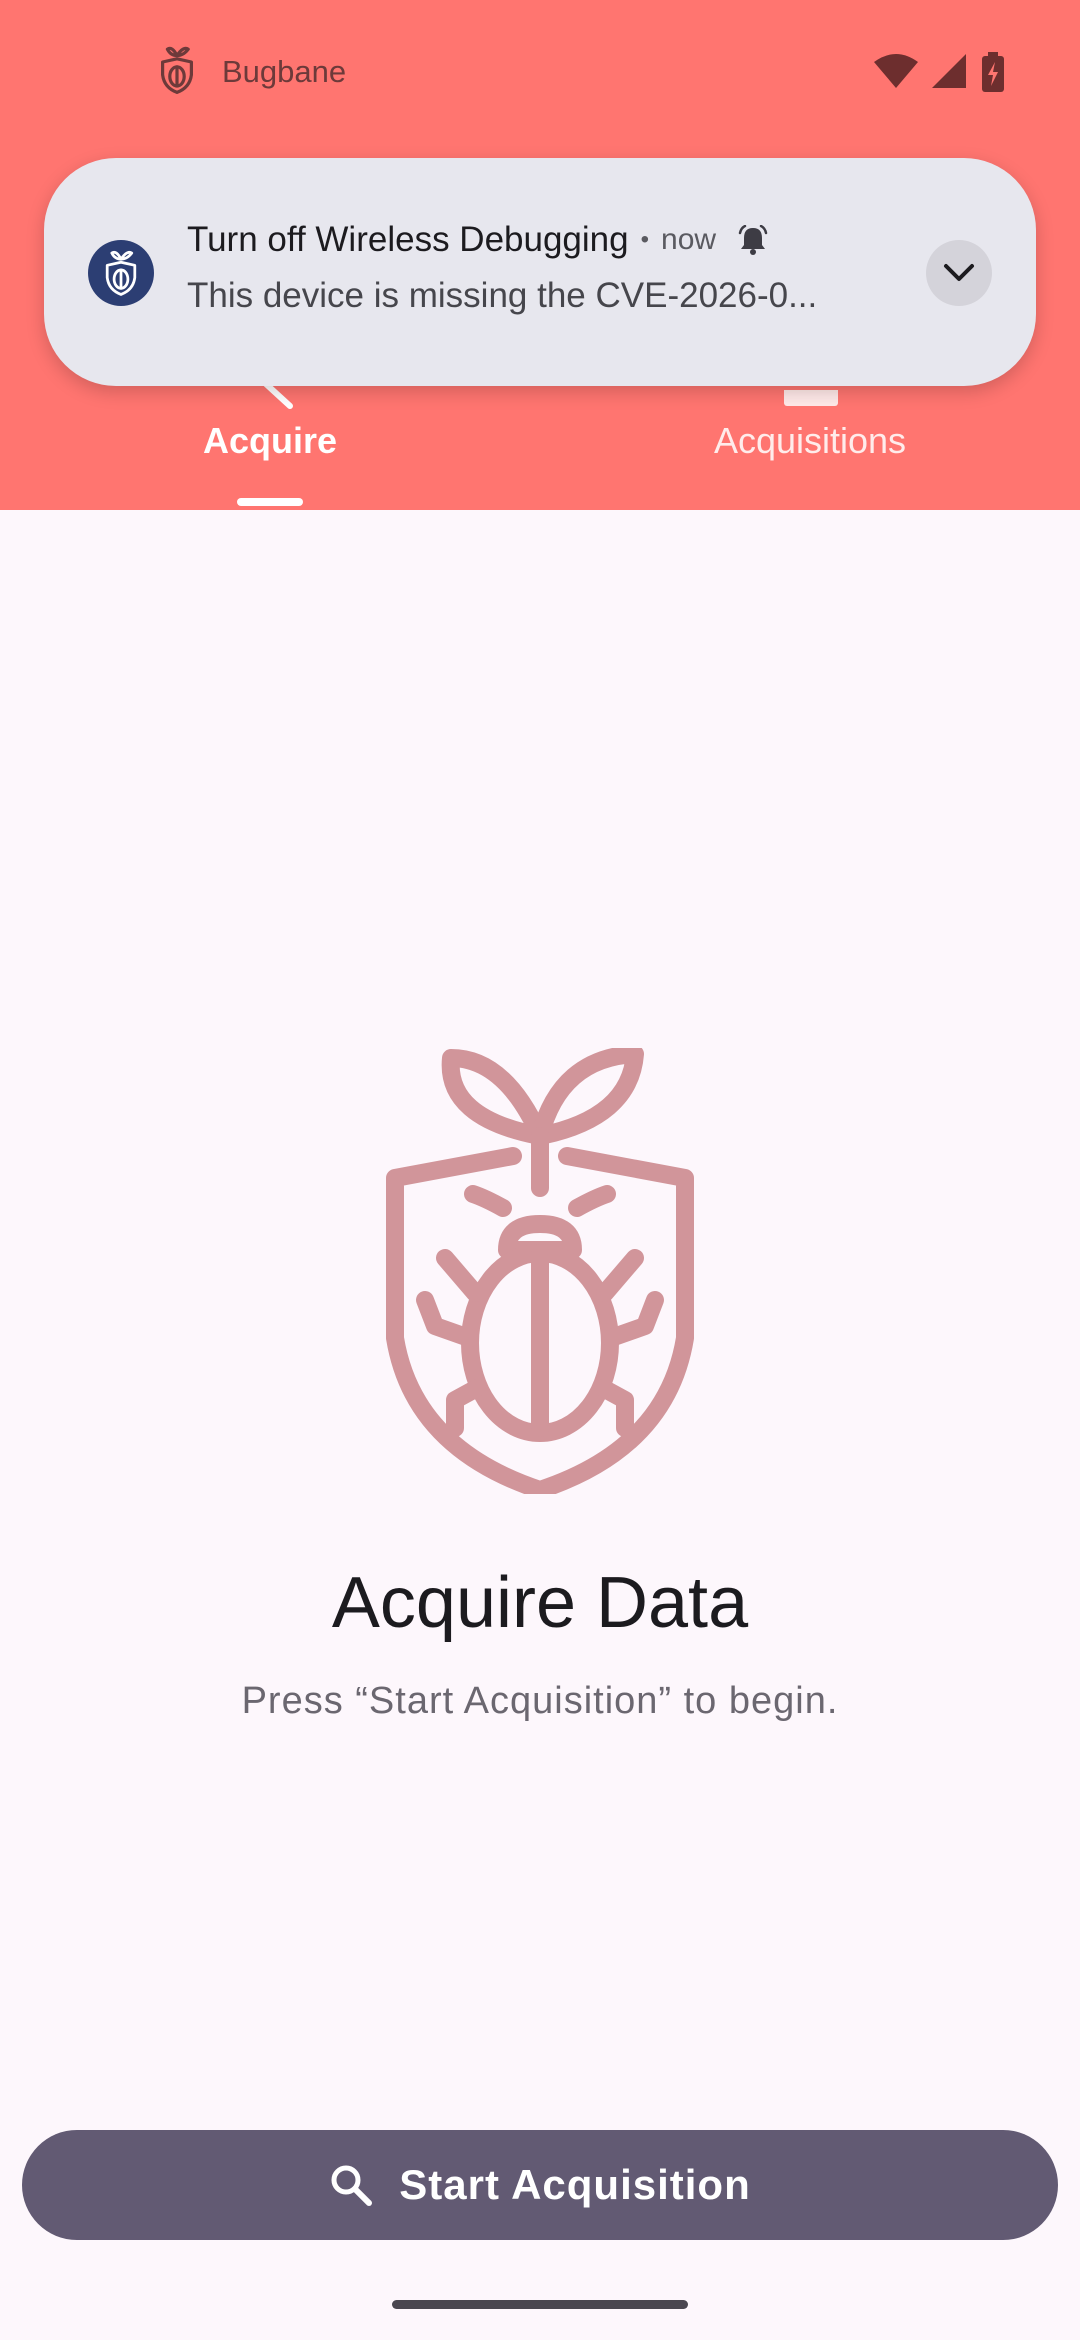  Describe the element at coordinates (993, 74) in the screenshot. I see `battery-charging-icon` at that location.